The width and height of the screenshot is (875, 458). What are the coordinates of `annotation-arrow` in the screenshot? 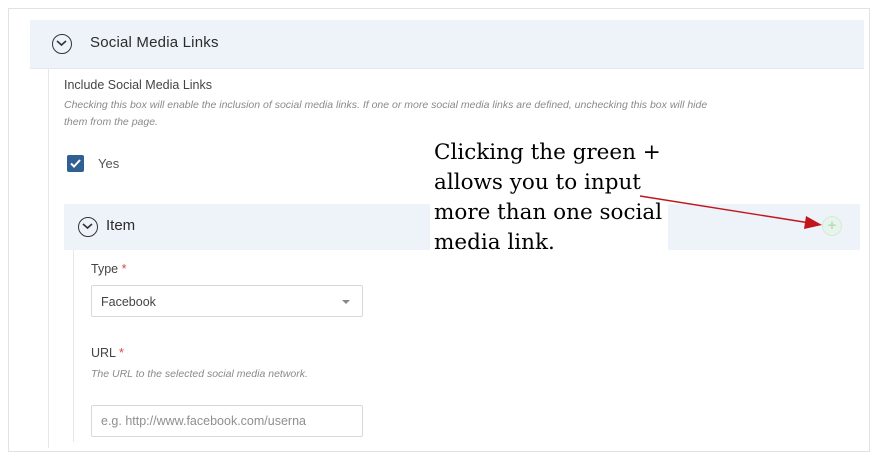 It's located at (730, 212).